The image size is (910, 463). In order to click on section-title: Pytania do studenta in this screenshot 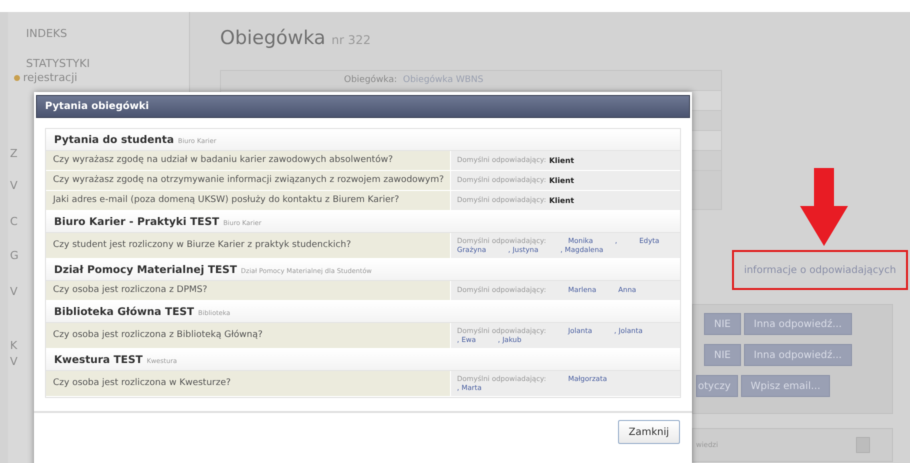, I will do `click(114, 140)`.